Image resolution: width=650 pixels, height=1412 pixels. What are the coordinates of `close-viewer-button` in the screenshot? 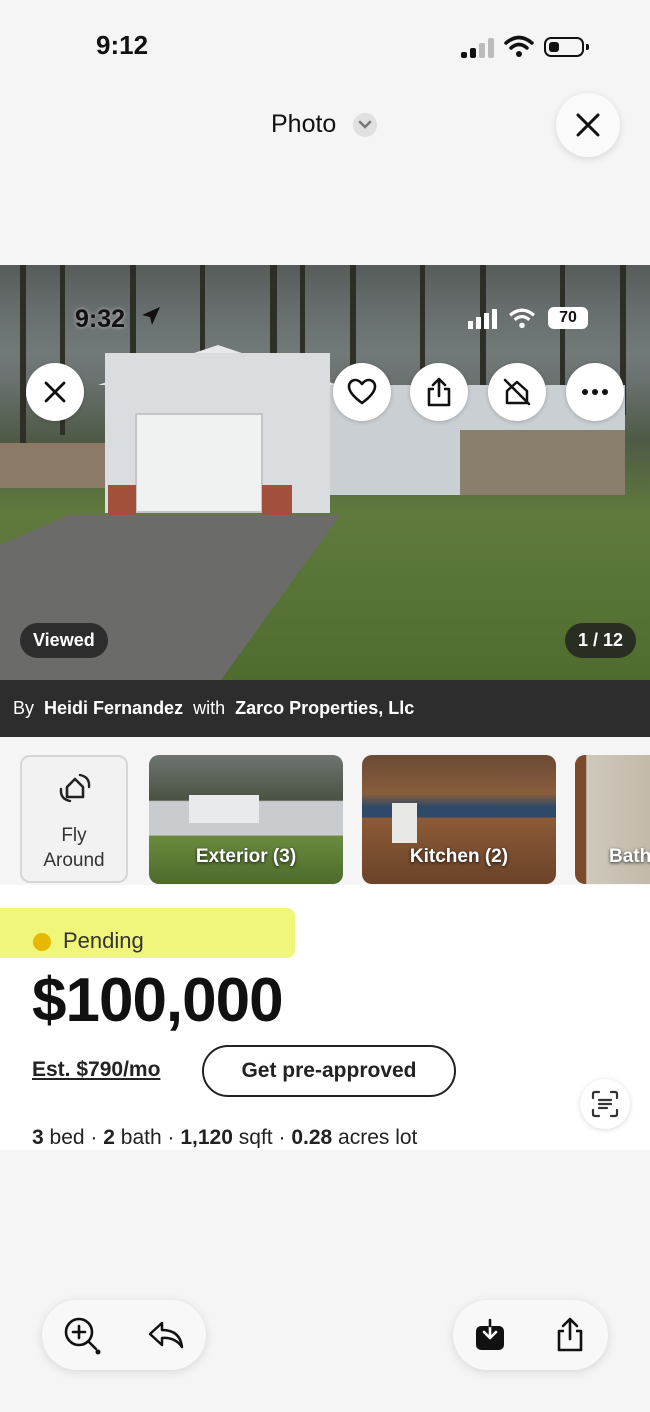 It's located at (588, 125).